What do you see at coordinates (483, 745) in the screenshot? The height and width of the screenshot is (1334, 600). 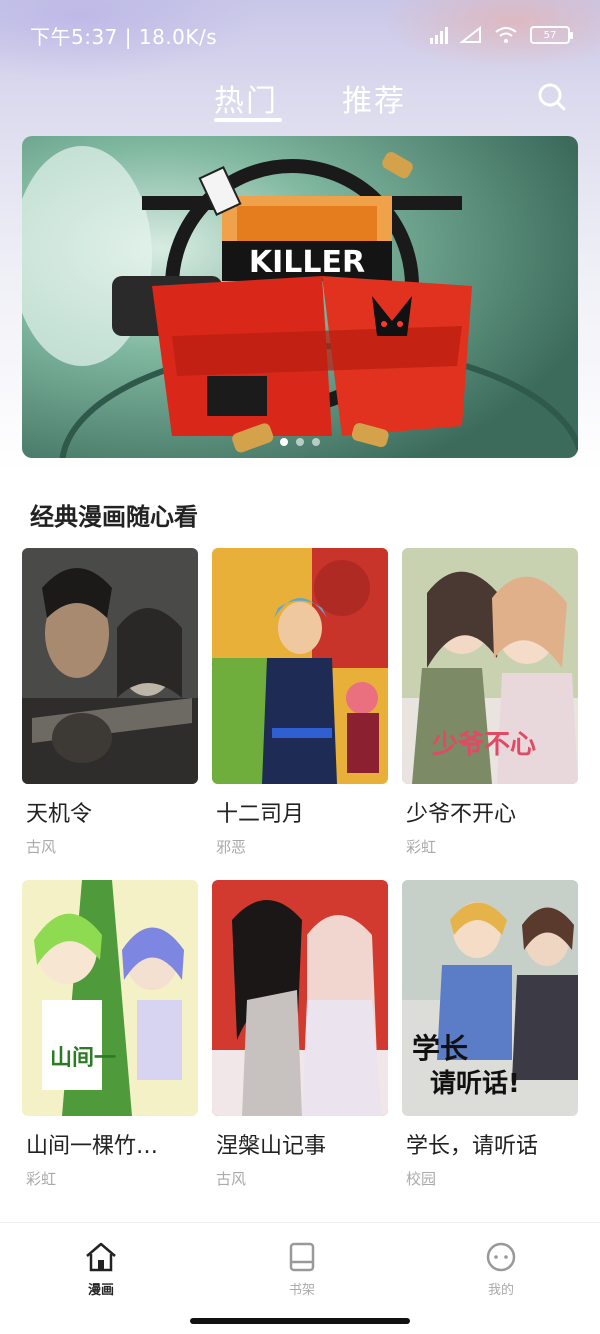 I see `svg-text: 少爷不心` at bounding box center [483, 745].